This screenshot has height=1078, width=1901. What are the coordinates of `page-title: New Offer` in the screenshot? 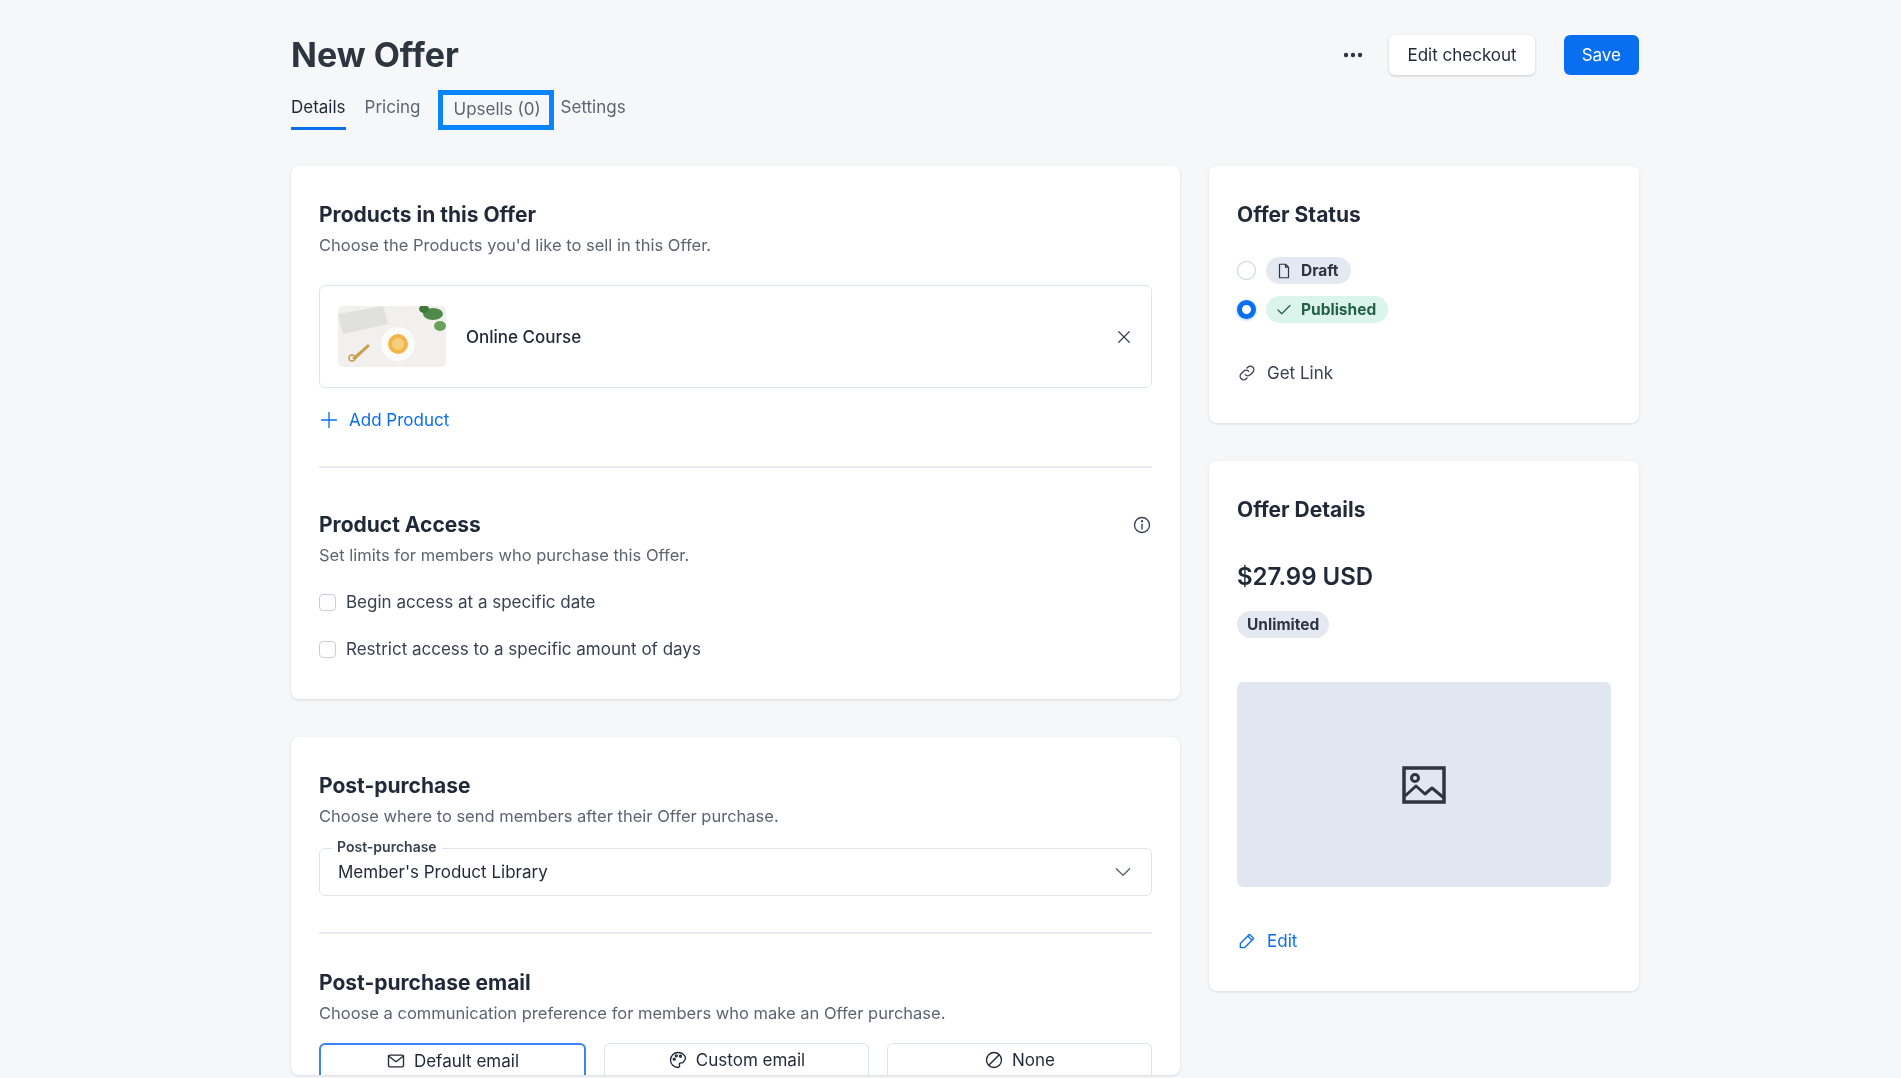 It's located at (375, 54).